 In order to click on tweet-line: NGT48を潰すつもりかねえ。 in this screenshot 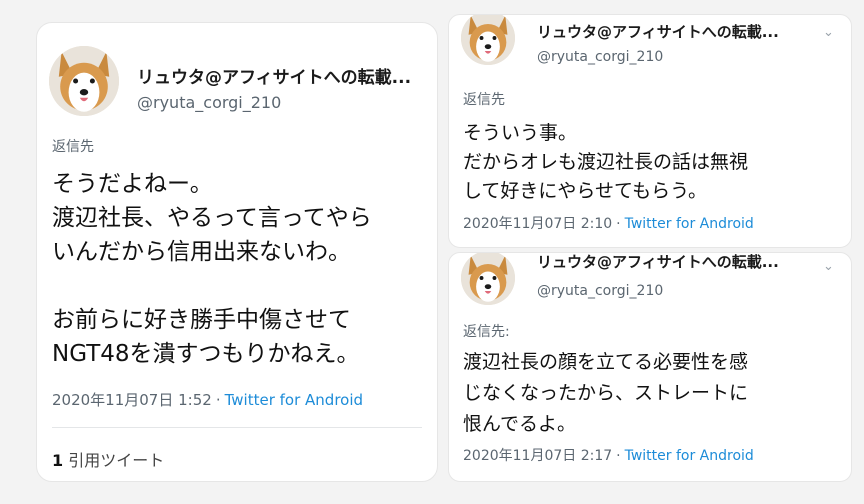, I will do `click(206, 354)`.